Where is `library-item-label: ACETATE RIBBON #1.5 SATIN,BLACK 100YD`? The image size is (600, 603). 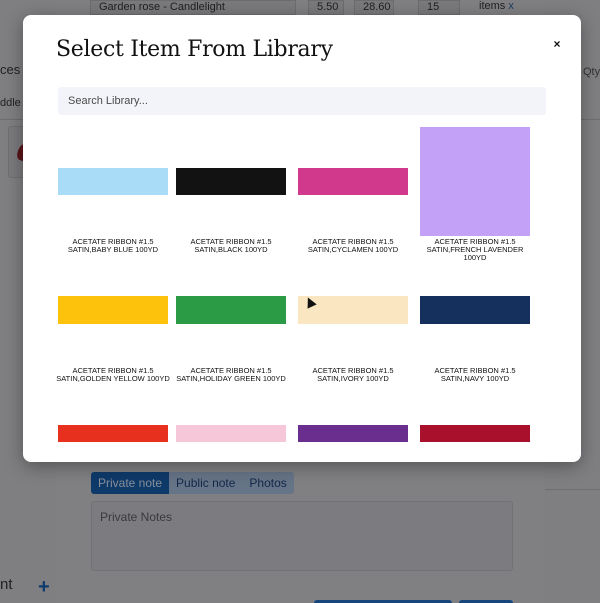 library-item-label: ACETATE RIBBON #1.5 SATIN,BLACK 100YD is located at coordinates (231, 245).